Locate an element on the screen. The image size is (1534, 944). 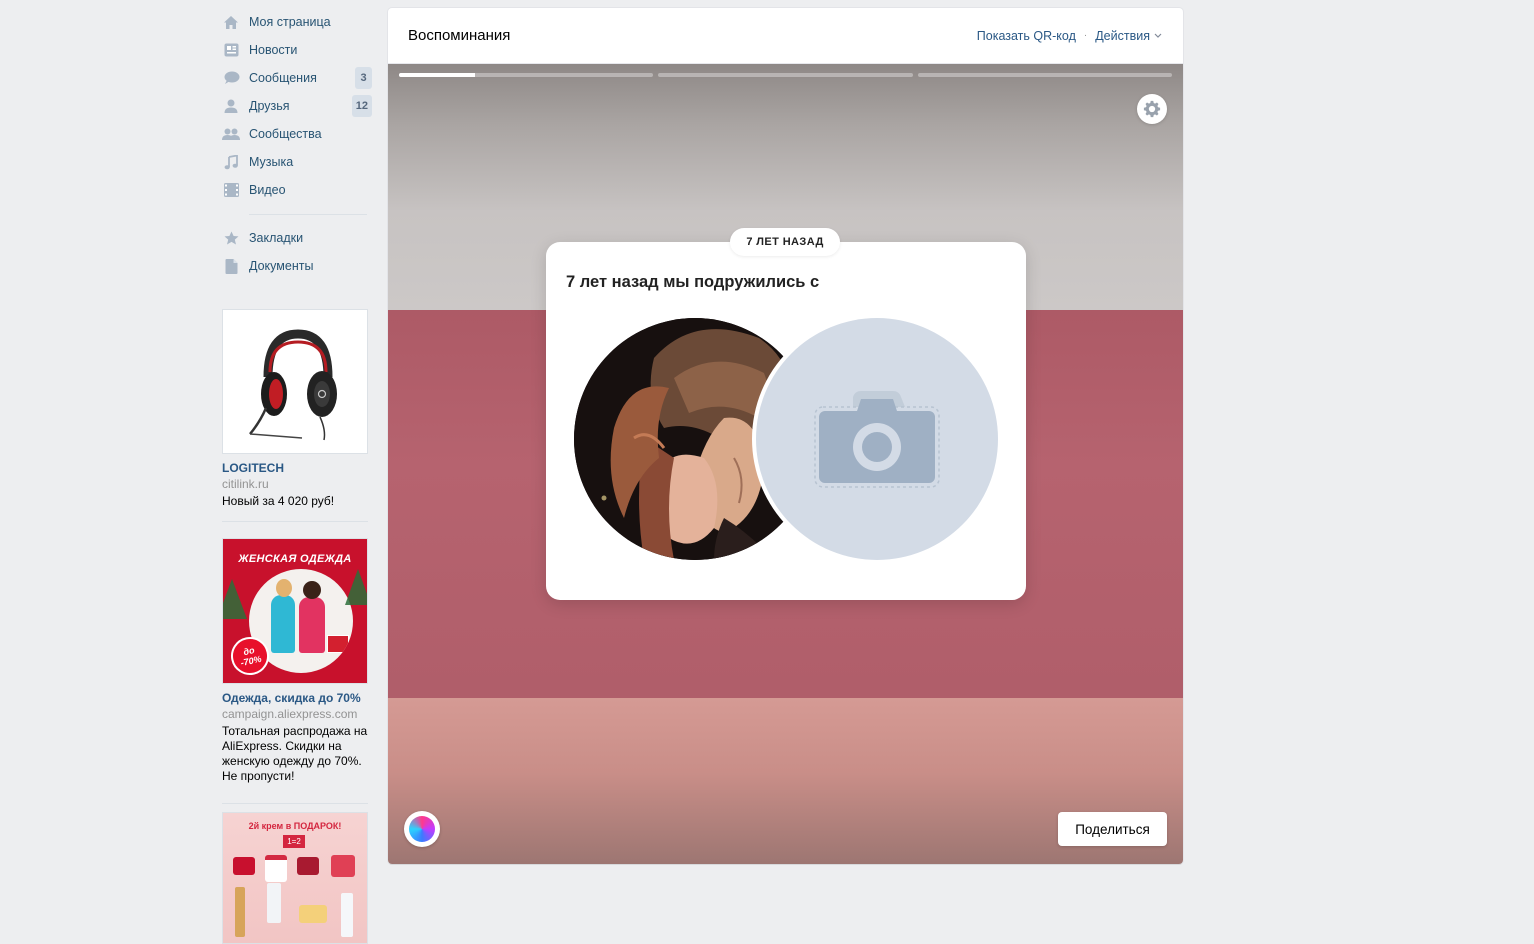
story-progress is located at coordinates (785, 75).